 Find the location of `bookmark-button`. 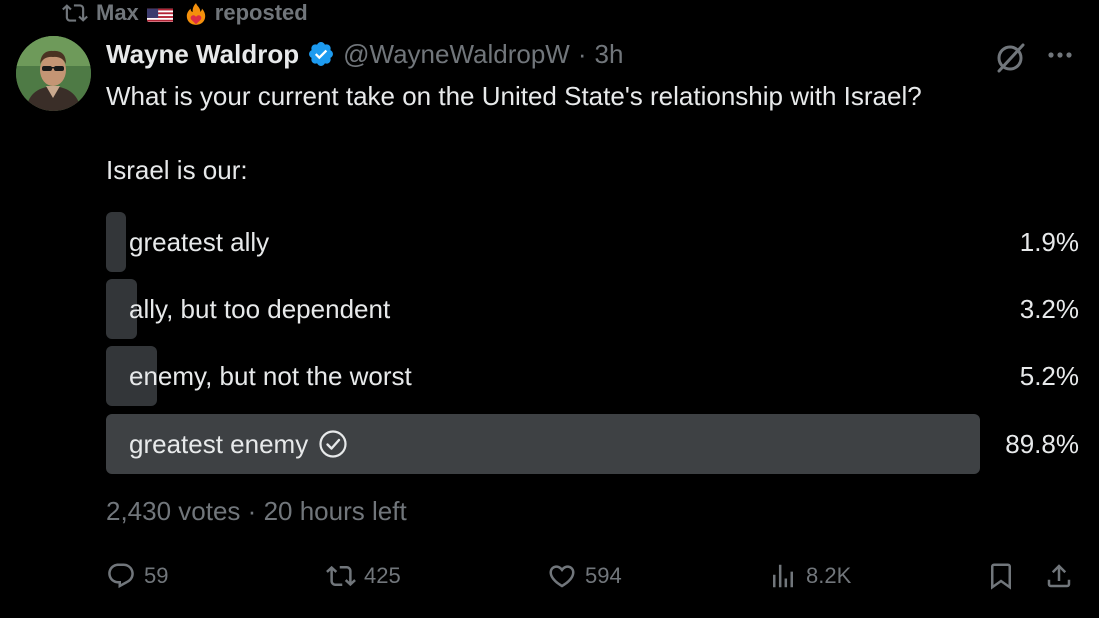

bookmark-button is located at coordinates (1001, 576).